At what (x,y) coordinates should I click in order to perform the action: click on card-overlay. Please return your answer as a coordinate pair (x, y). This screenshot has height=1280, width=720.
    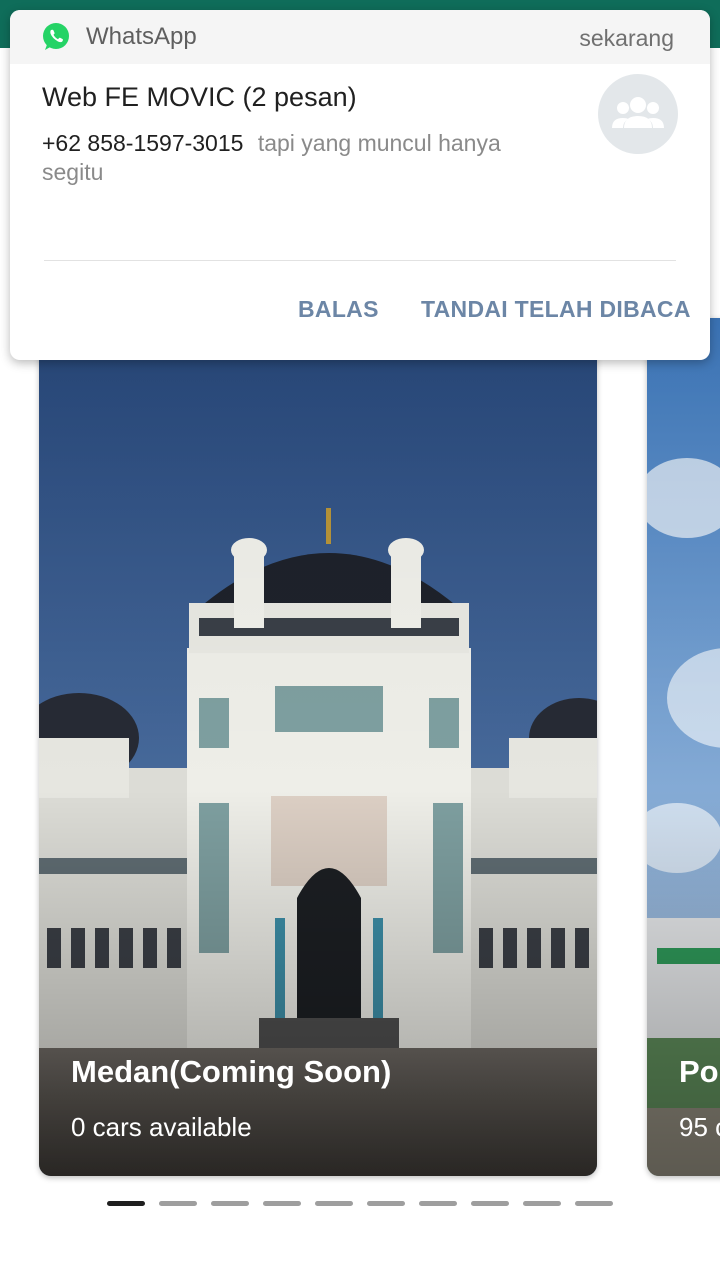
    Looking at the image, I should click on (683, 747).